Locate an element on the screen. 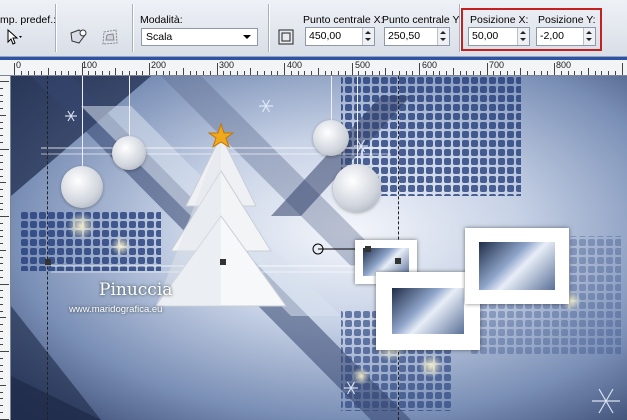 The width and height of the screenshot is (627, 420). pick-tool-icon is located at coordinates (14, 37).